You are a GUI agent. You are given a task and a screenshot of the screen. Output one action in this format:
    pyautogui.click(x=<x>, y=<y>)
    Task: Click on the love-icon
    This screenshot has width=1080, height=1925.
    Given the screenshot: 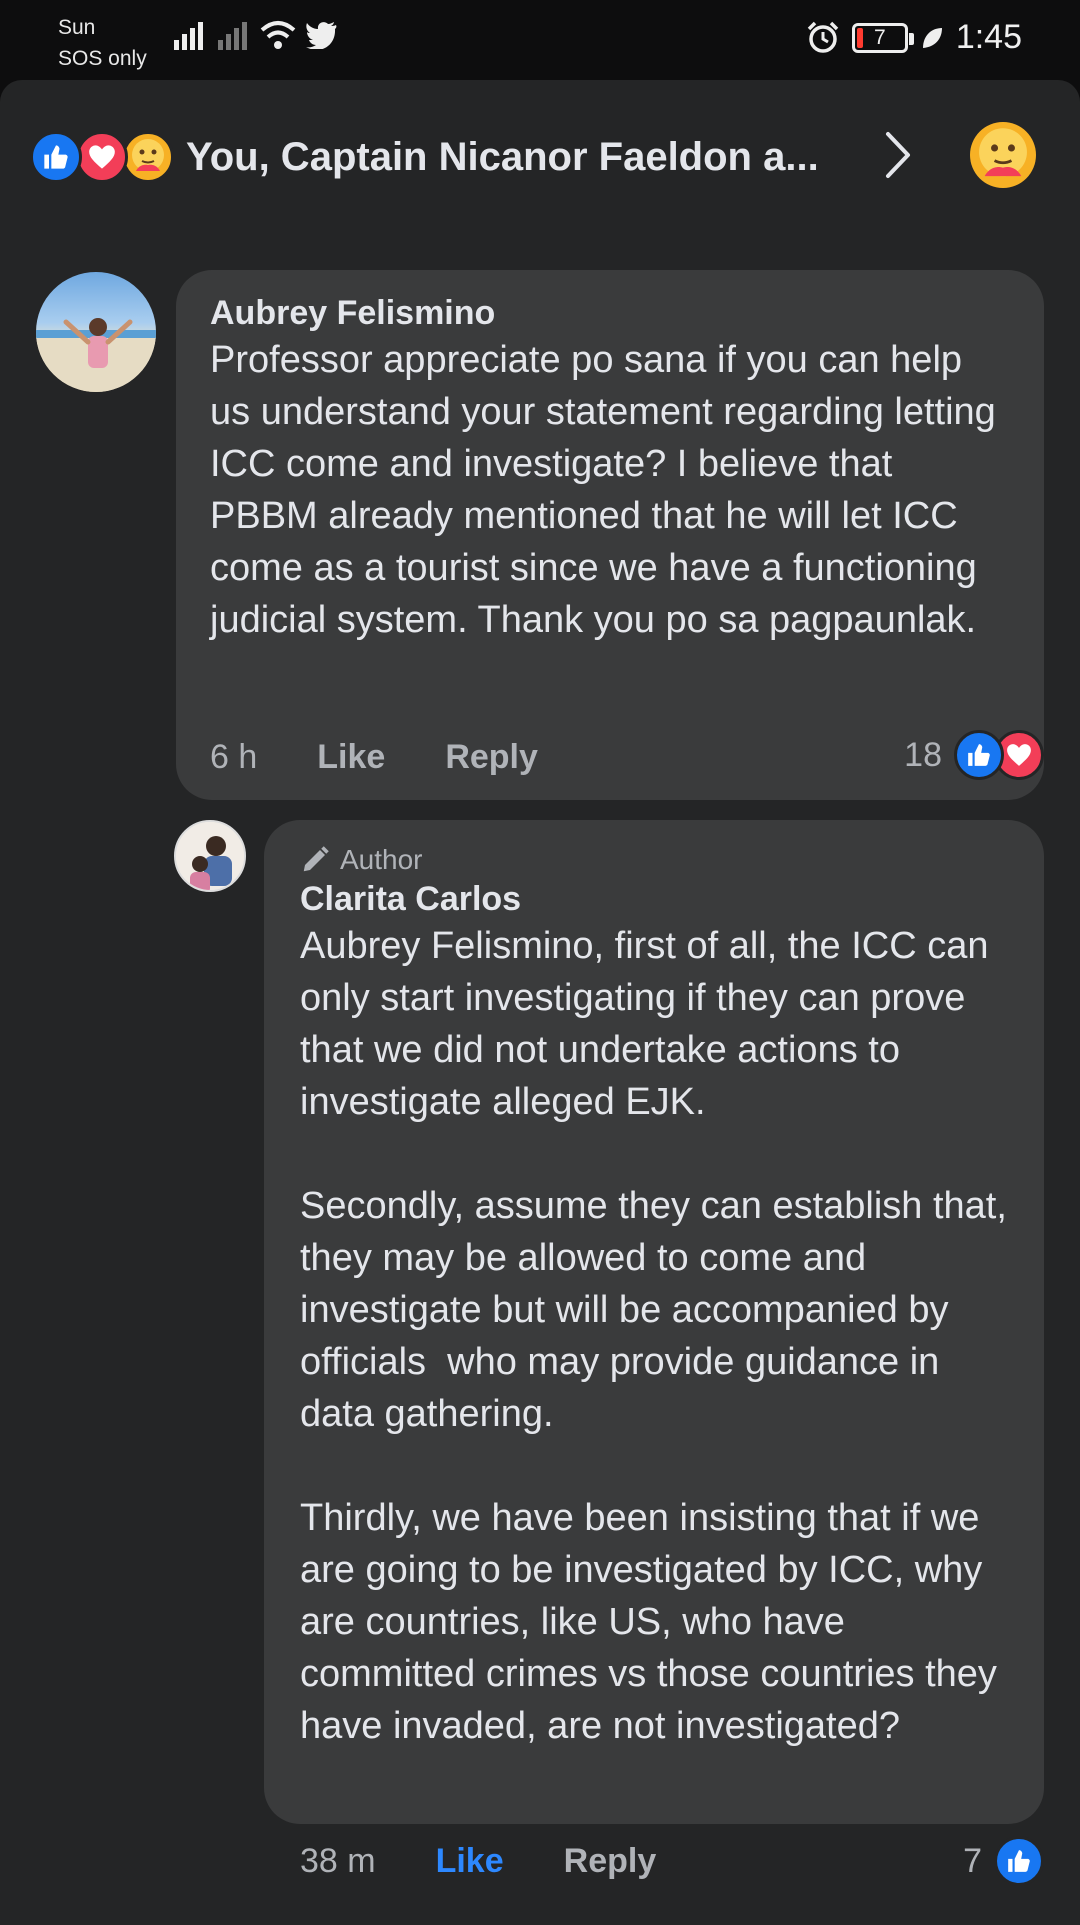 What is the action you would take?
    pyautogui.click(x=102, y=157)
    